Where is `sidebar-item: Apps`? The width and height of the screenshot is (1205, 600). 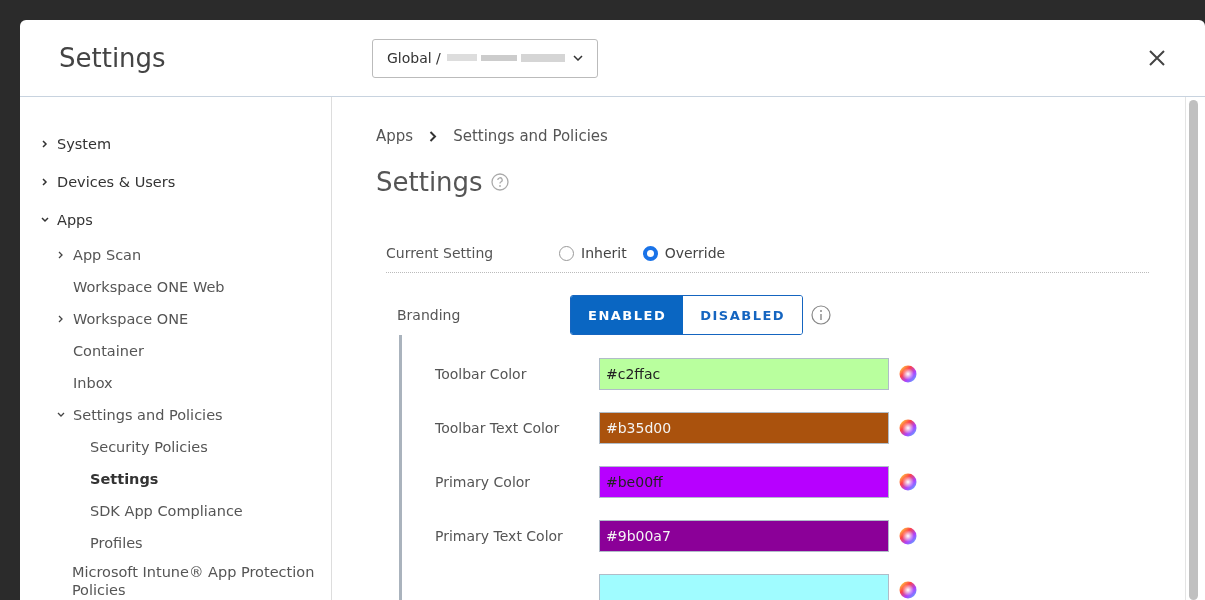 sidebar-item: Apps is located at coordinates (175, 220).